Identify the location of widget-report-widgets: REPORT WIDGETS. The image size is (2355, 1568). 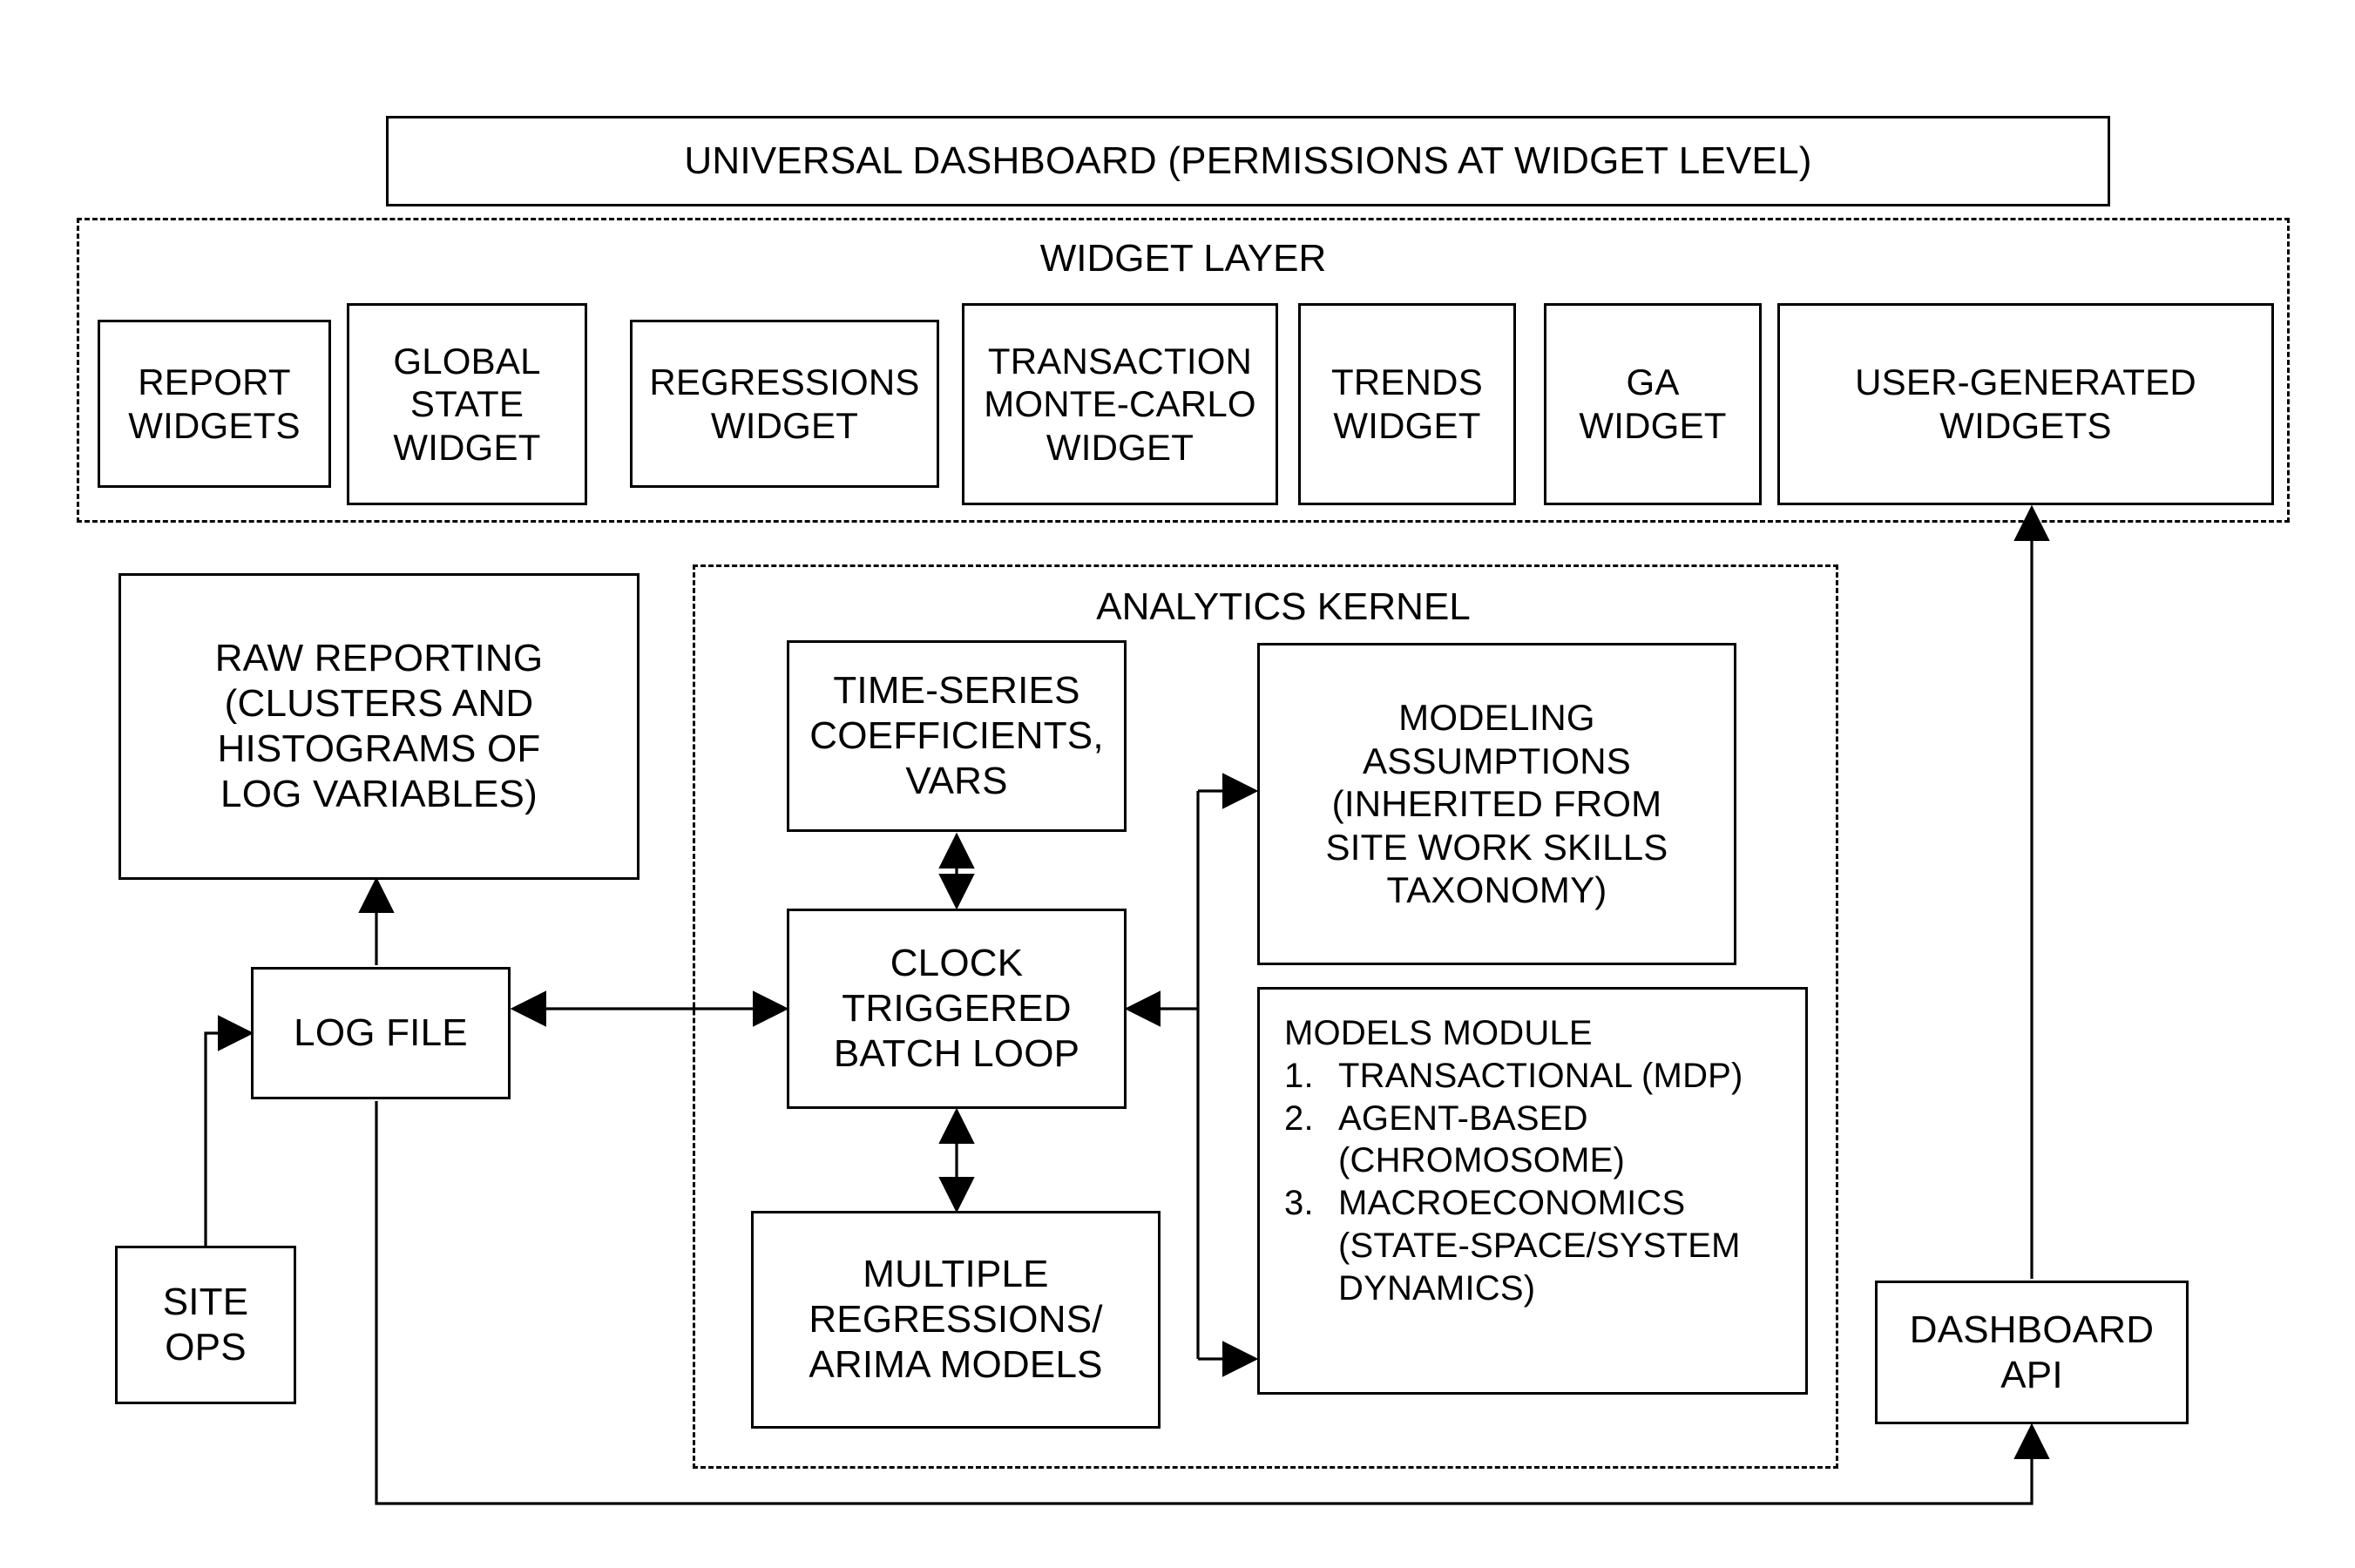
(214, 404).